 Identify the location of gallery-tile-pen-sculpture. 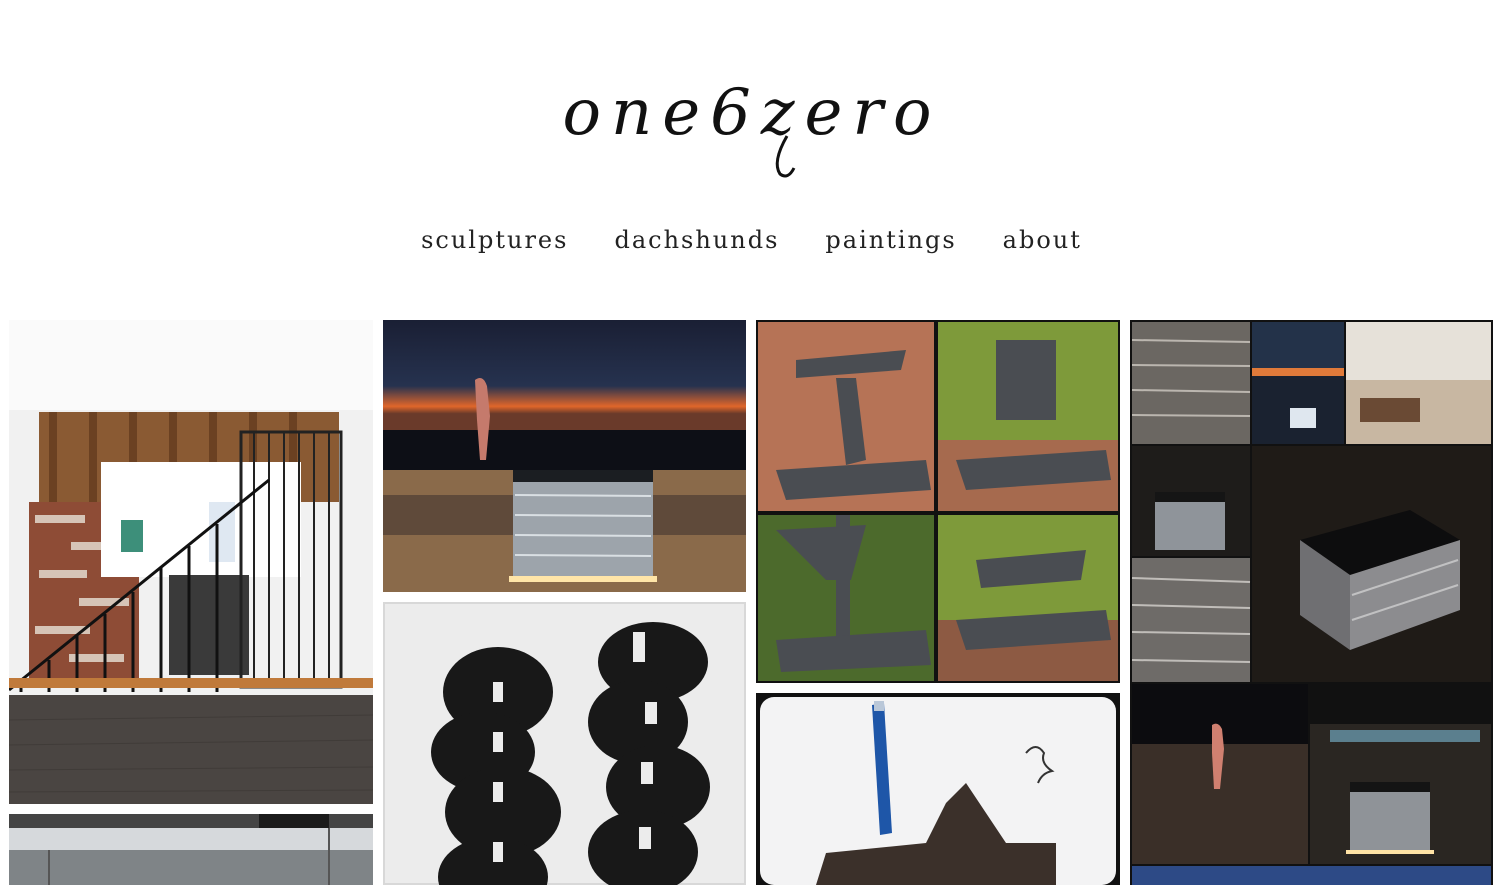
(938, 789).